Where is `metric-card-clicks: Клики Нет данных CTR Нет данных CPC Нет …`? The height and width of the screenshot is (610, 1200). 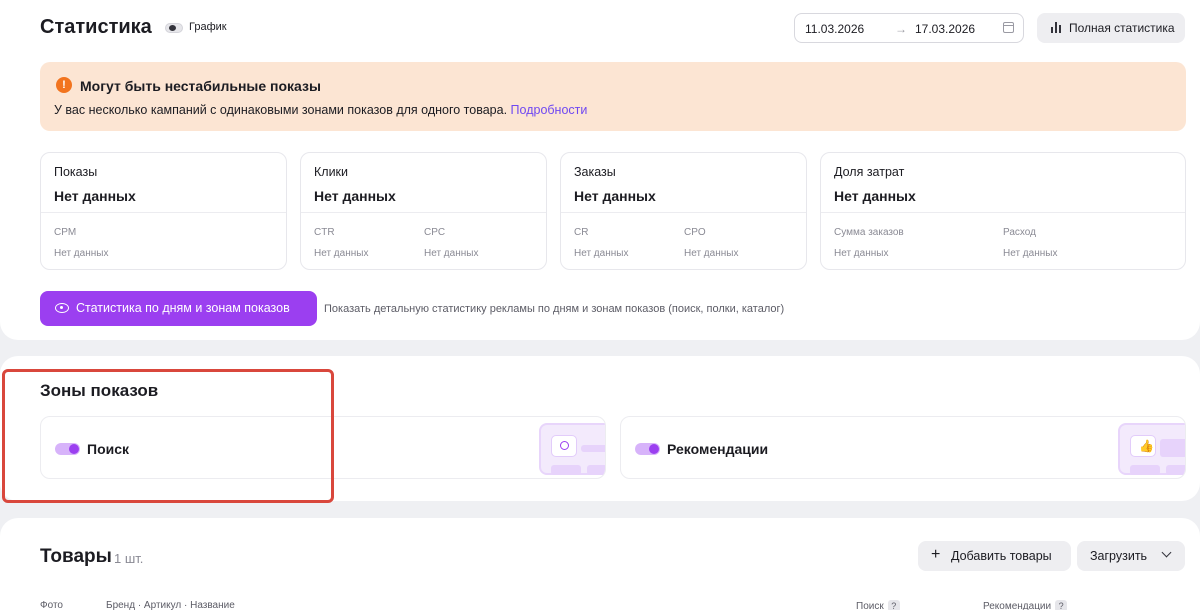
metric-card-clicks: Клики Нет данных CTR Нет данных CPC Нет … is located at coordinates (423, 211).